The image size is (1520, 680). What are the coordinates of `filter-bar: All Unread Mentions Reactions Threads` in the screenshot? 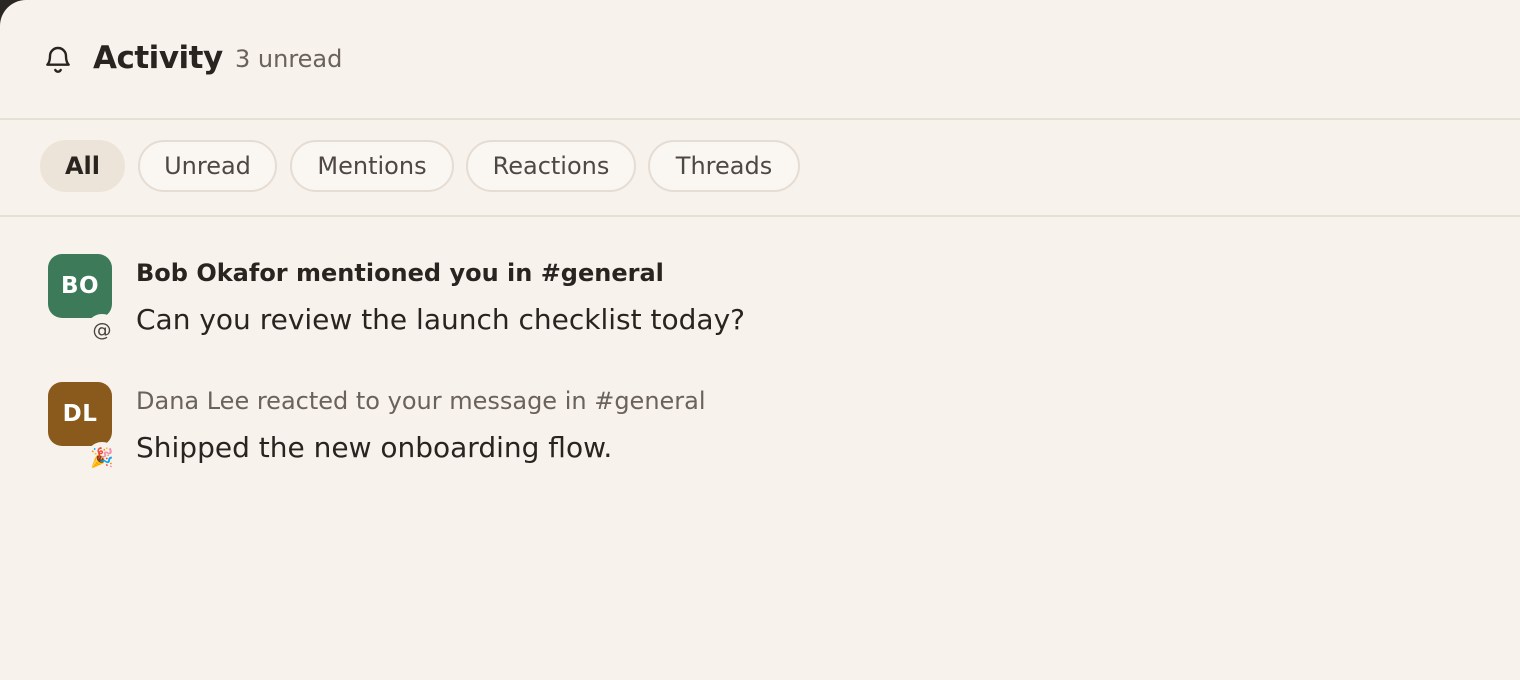 It's located at (760, 168).